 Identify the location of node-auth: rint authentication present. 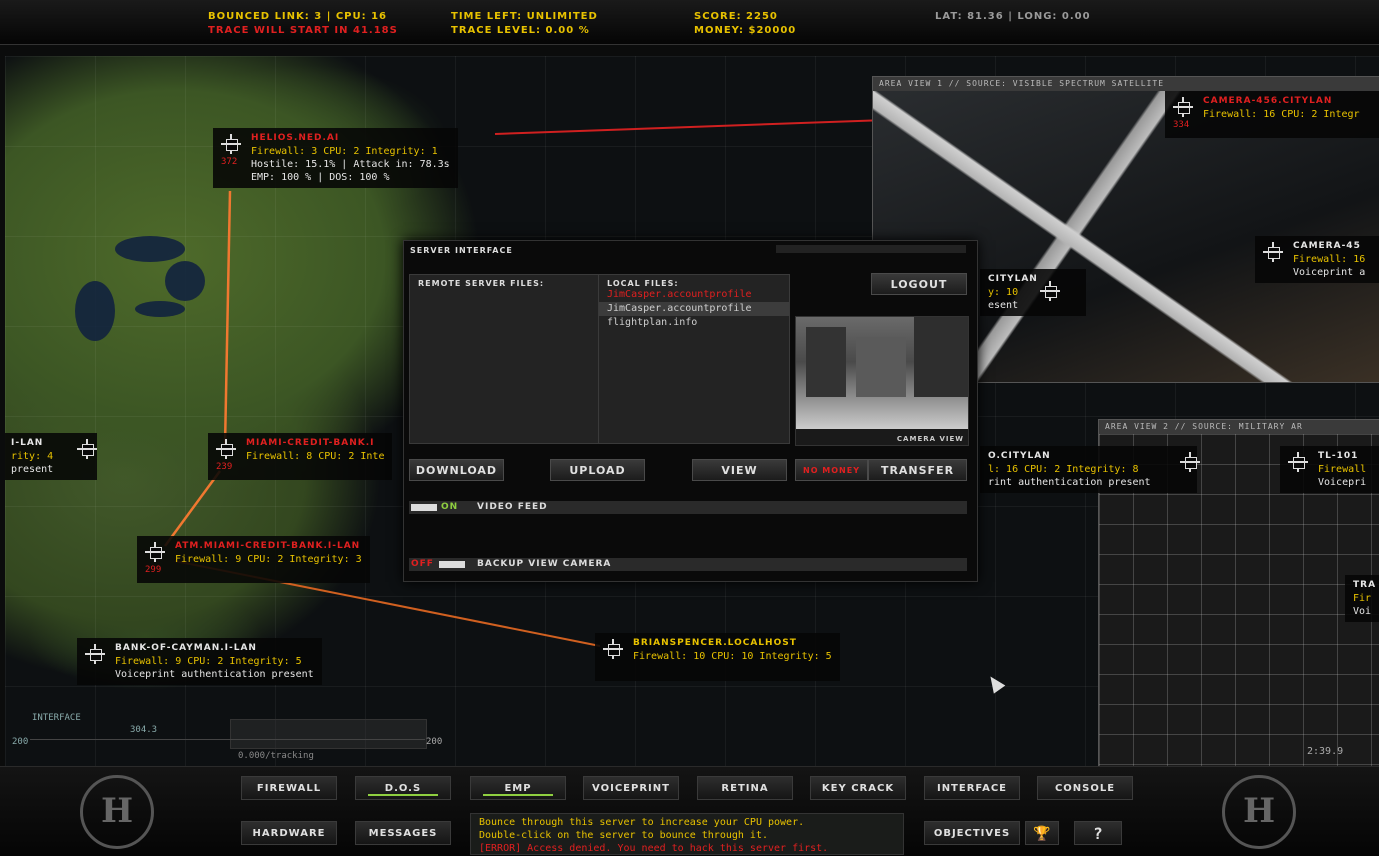
(1069, 482).